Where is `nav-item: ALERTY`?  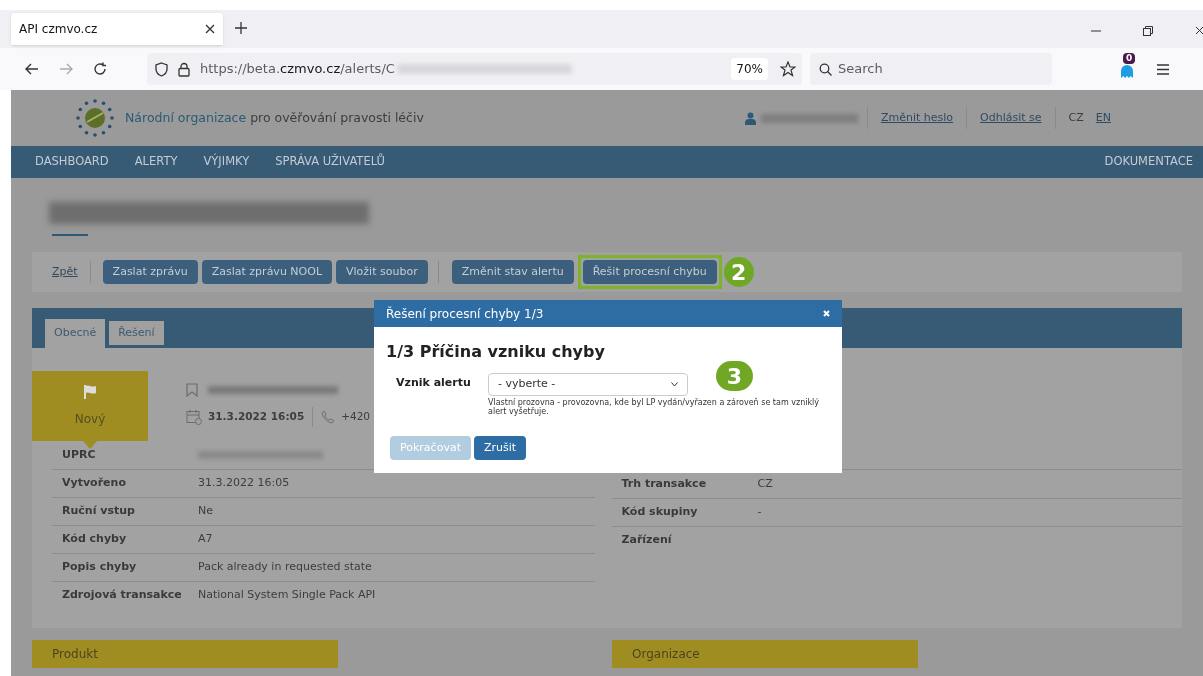 nav-item: ALERTY is located at coordinates (156, 162).